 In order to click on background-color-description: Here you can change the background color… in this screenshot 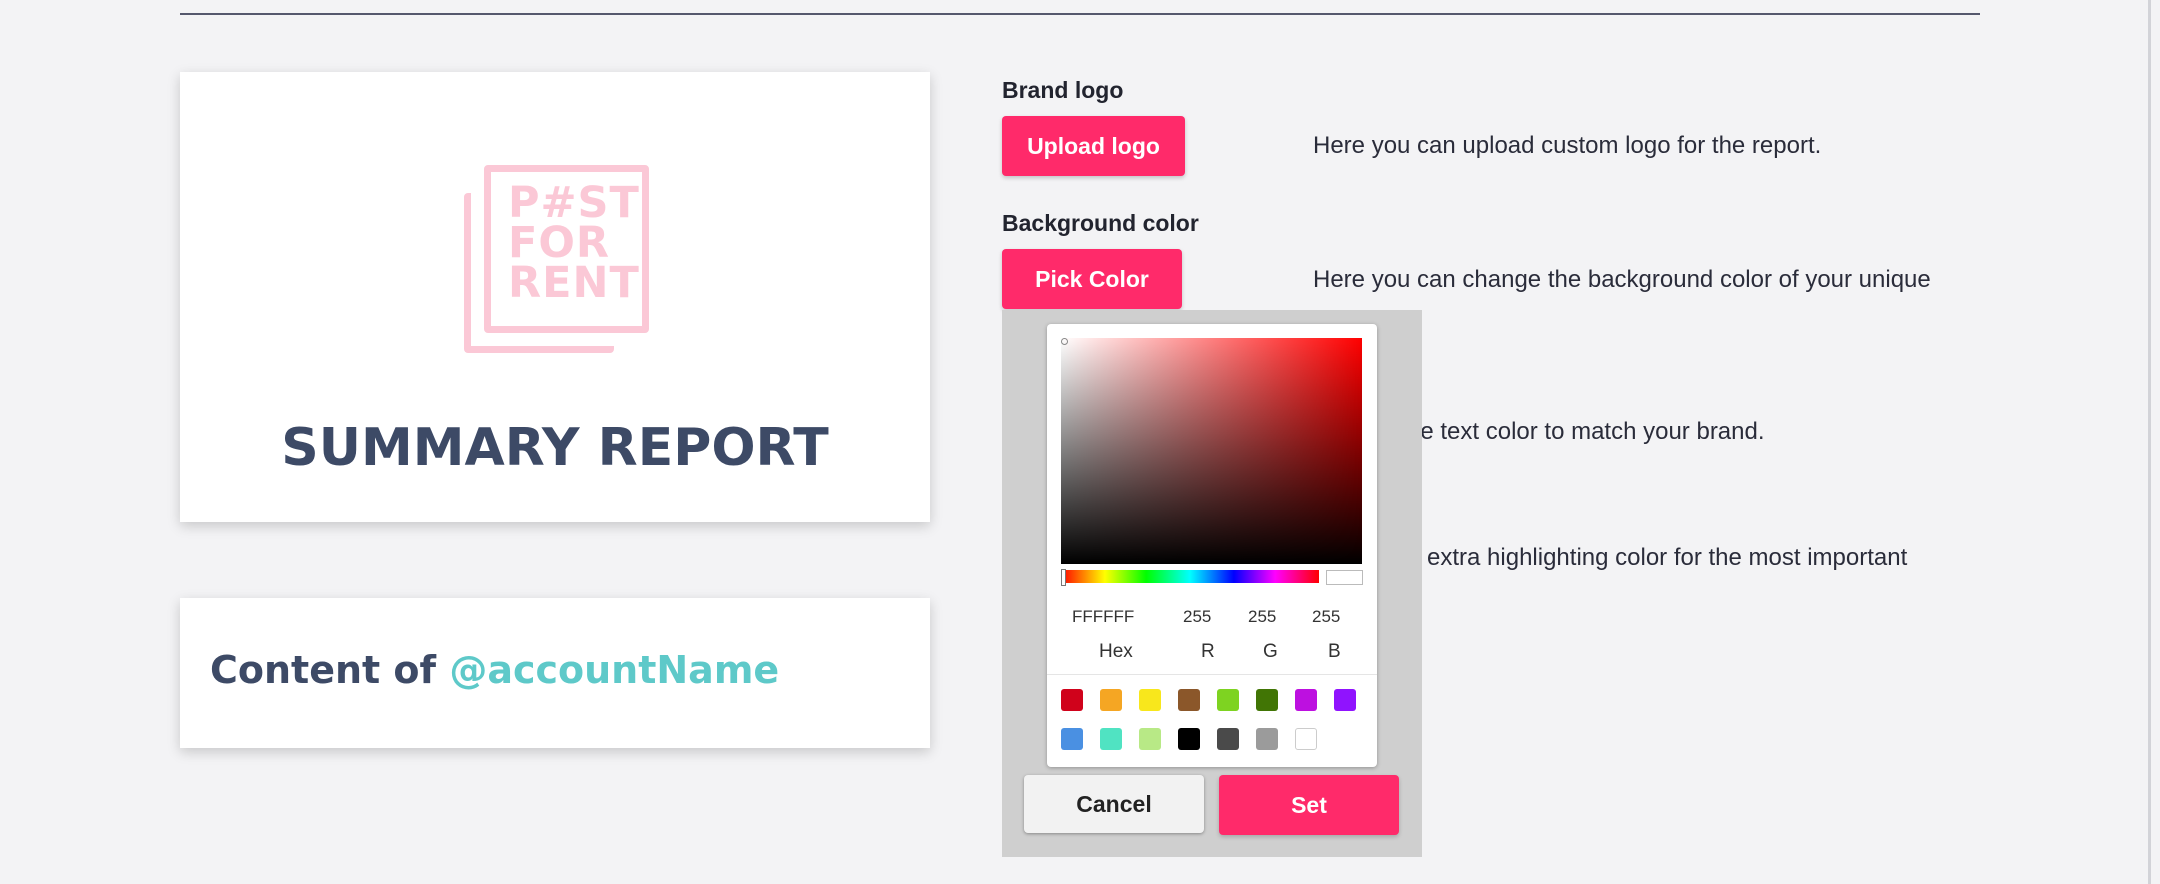, I will do `click(1622, 279)`.